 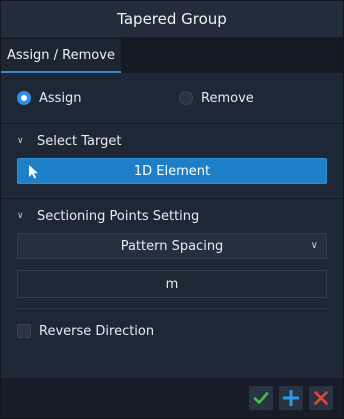 I want to click on close-button, so click(x=321, y=398).